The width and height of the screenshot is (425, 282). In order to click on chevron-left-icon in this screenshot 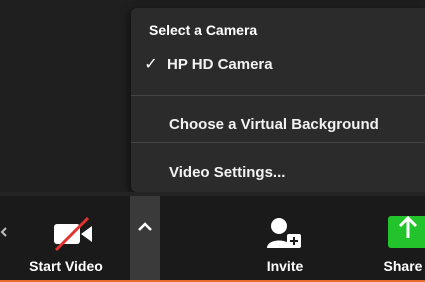, I will do `click(4, 232)`.